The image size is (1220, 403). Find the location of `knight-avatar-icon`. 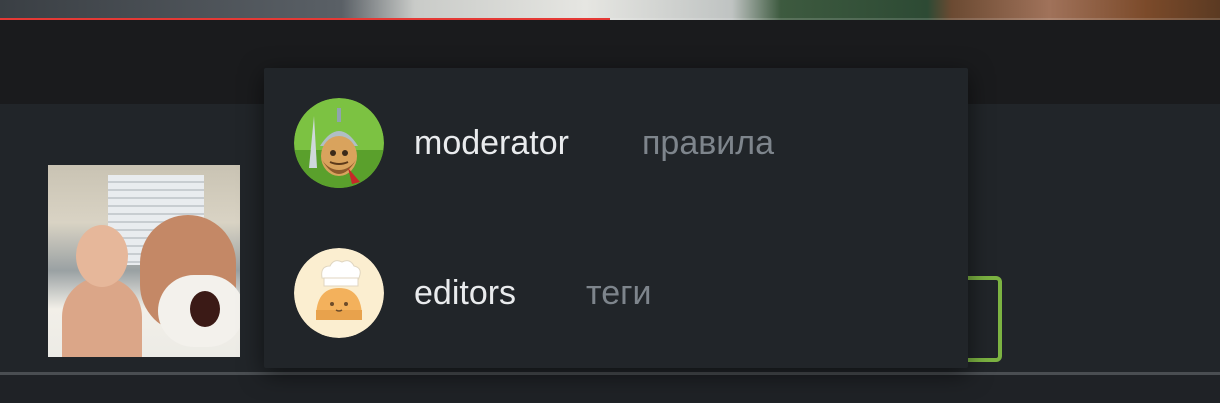

knight-avatar-icon is located at coordinates (339, 143).